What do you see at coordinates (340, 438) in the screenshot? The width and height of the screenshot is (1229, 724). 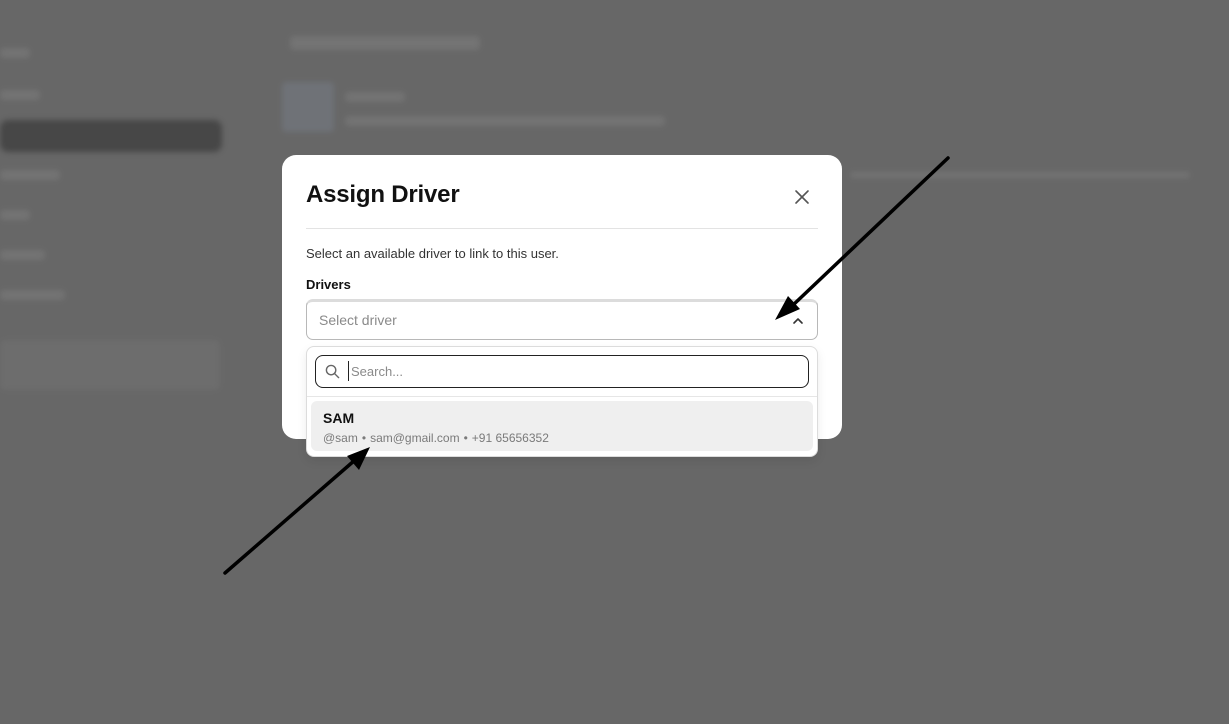 I see `driver-option-username: @sam` at bounding box center [340, 438].